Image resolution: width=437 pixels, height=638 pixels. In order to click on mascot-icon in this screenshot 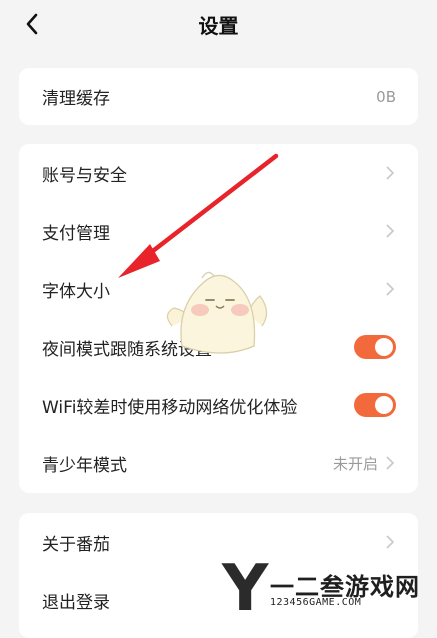, I will do `click(217, 312)`.